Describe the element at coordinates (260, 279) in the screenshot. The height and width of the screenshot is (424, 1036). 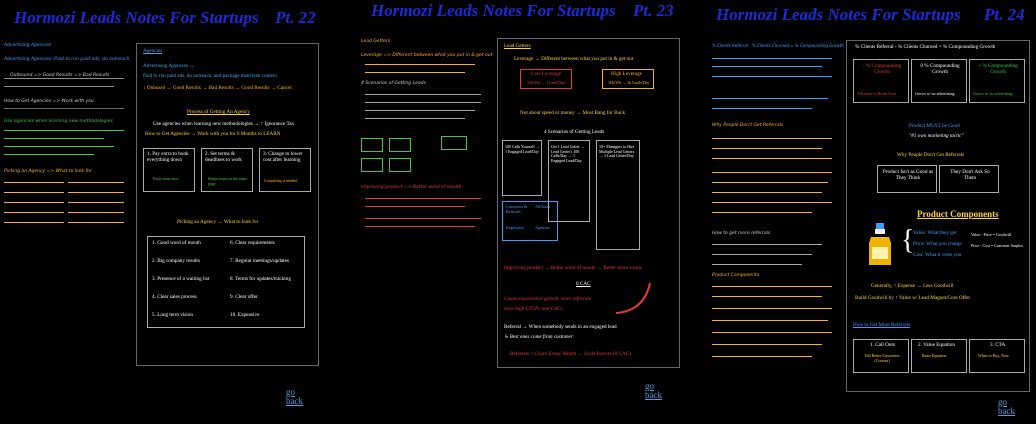
I see `criteria-item: 8. Terms for updates/tracking` at that location.